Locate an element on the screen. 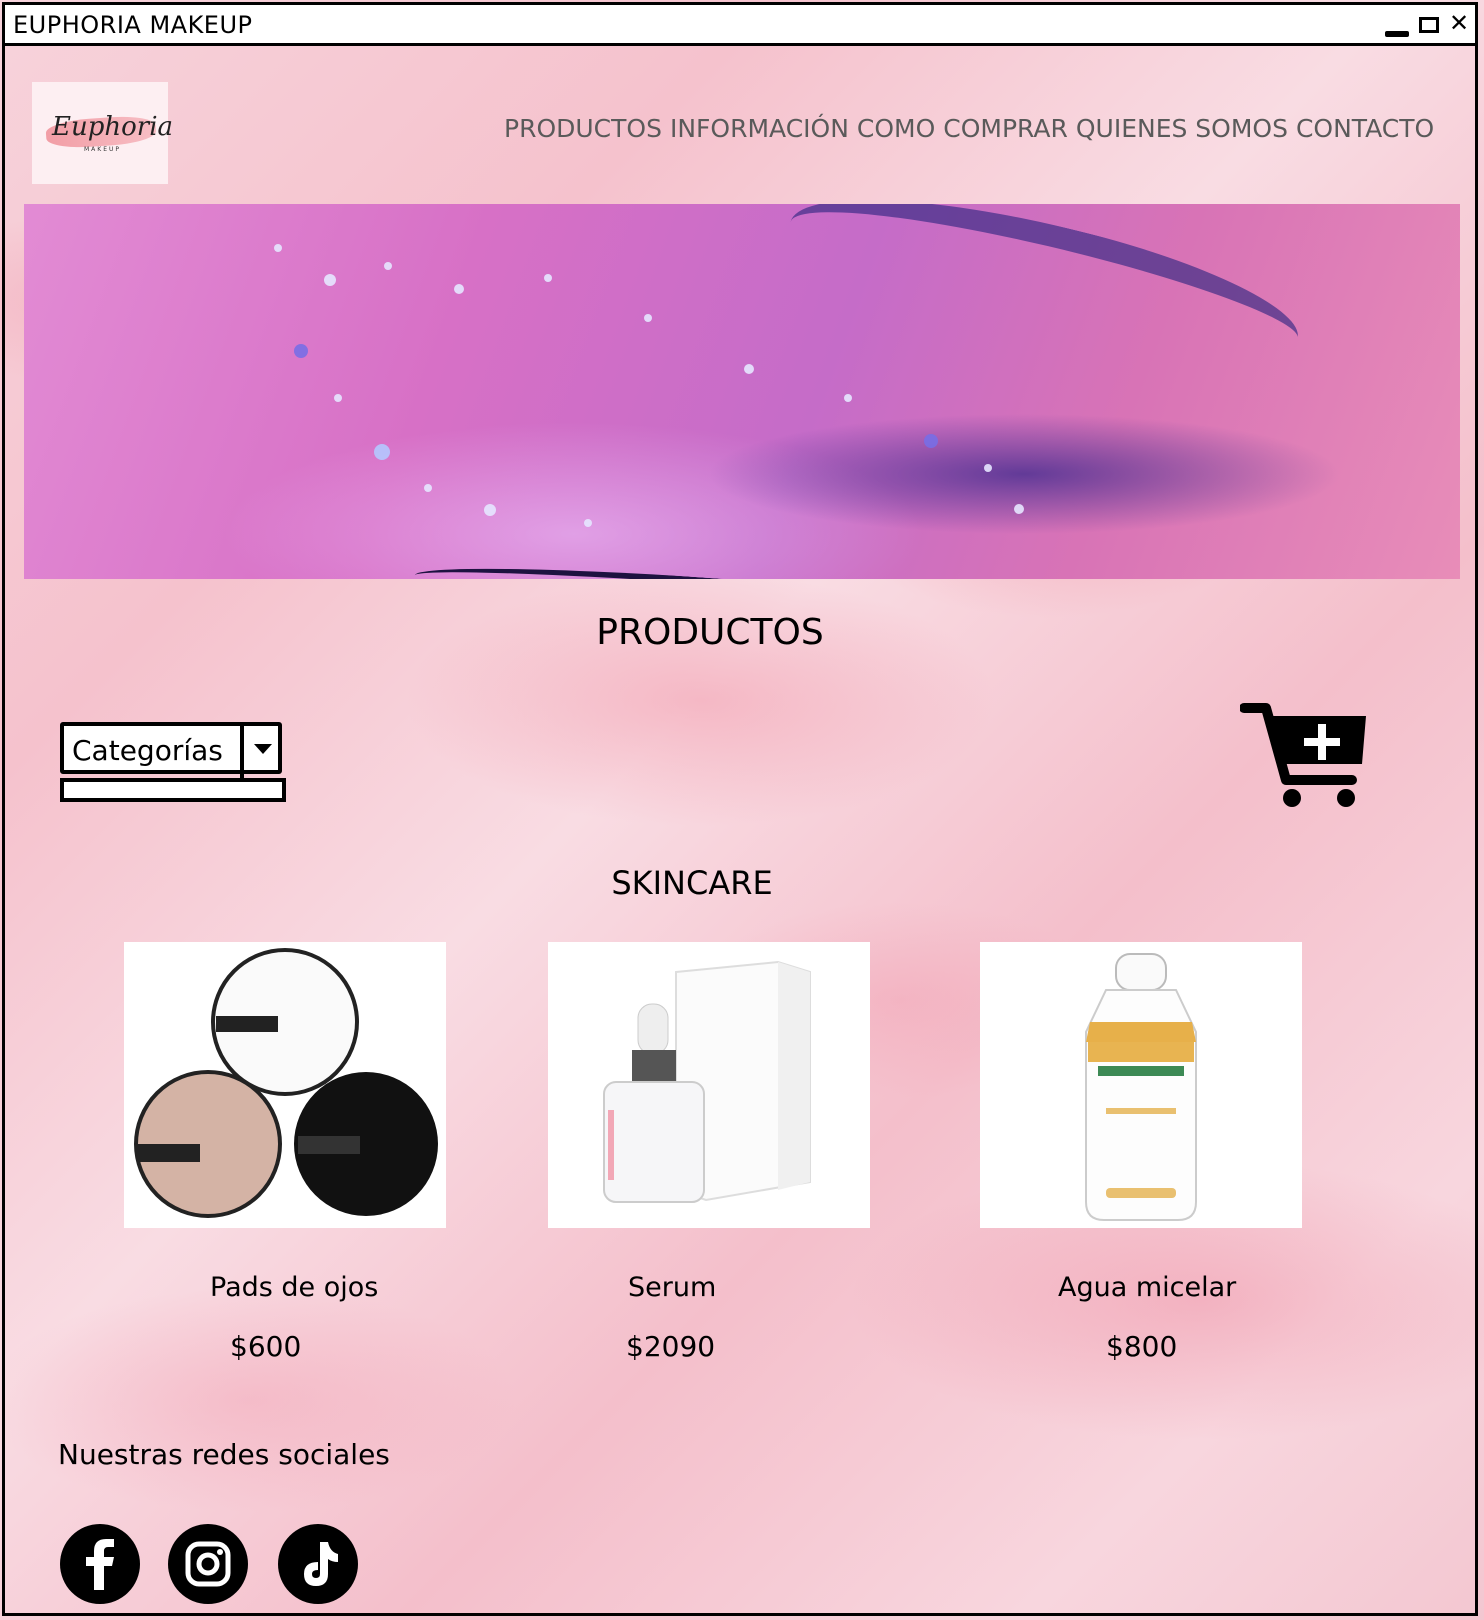 The height and width of the screenshot is (1620, 1484). pads-illustration is located at coordinates (286, 1083).